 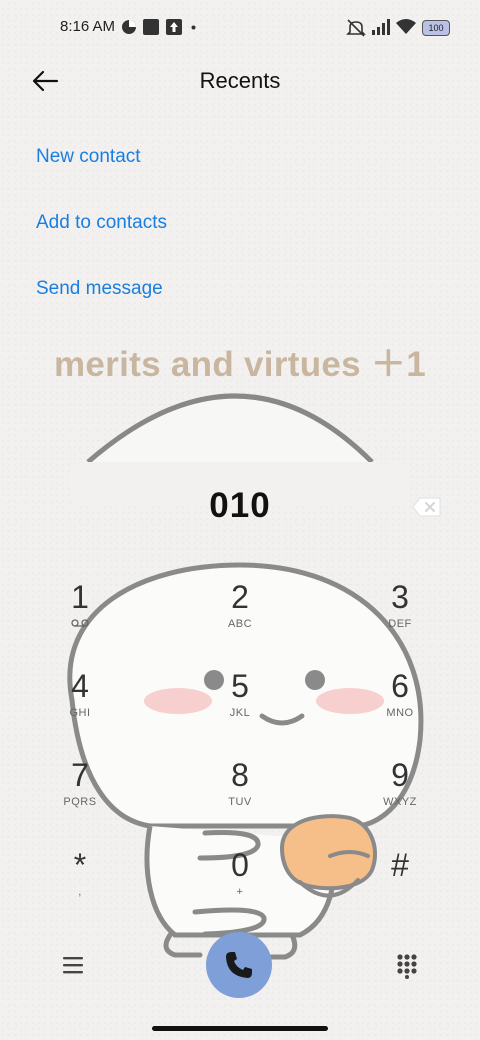 What do you see at coordinates (80, 892) in the screenshot?
I see `key-letters: ,` at bounding box center [80, 892].